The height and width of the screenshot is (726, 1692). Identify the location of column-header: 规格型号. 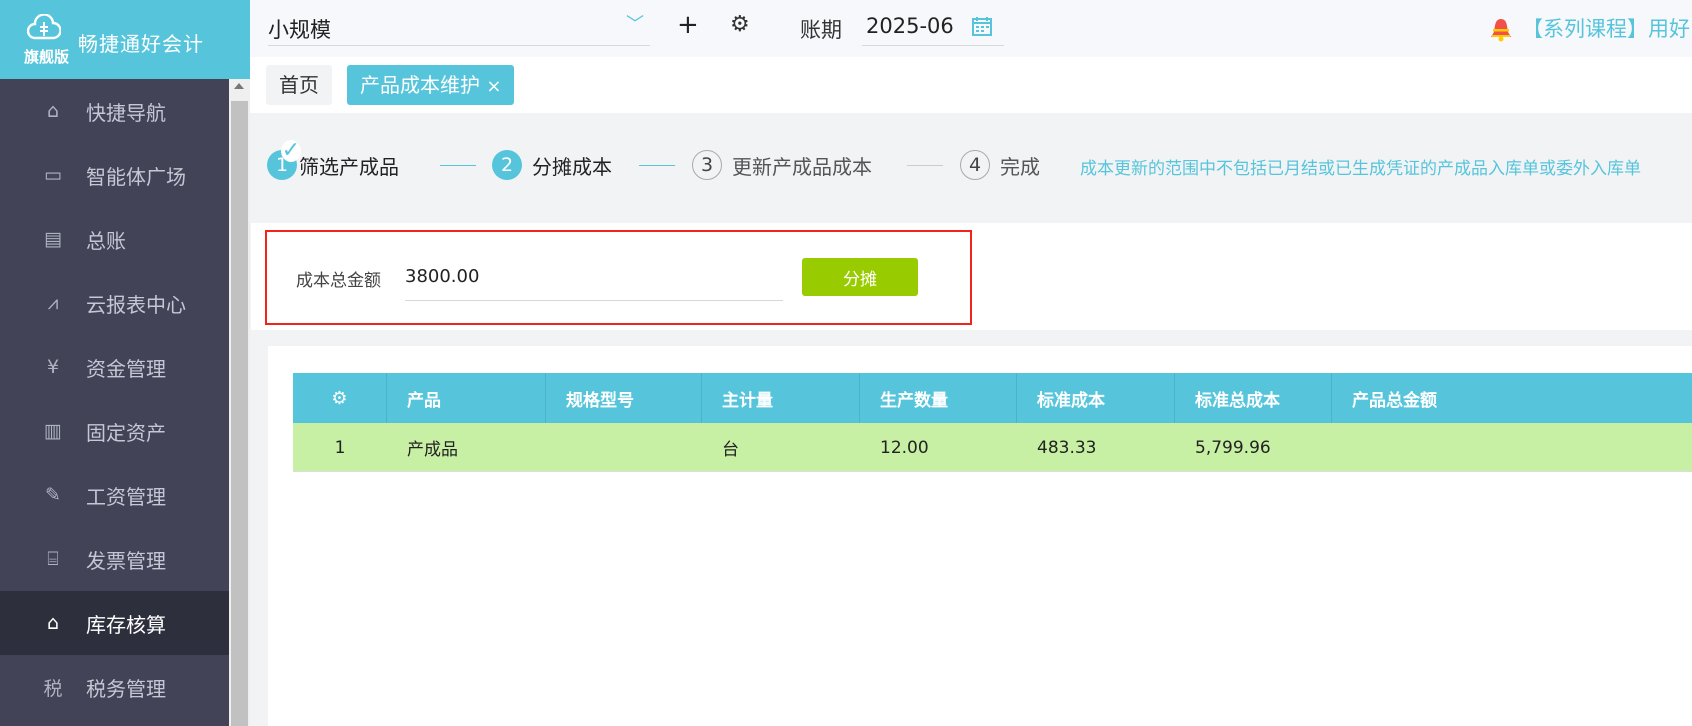
(624, 398).